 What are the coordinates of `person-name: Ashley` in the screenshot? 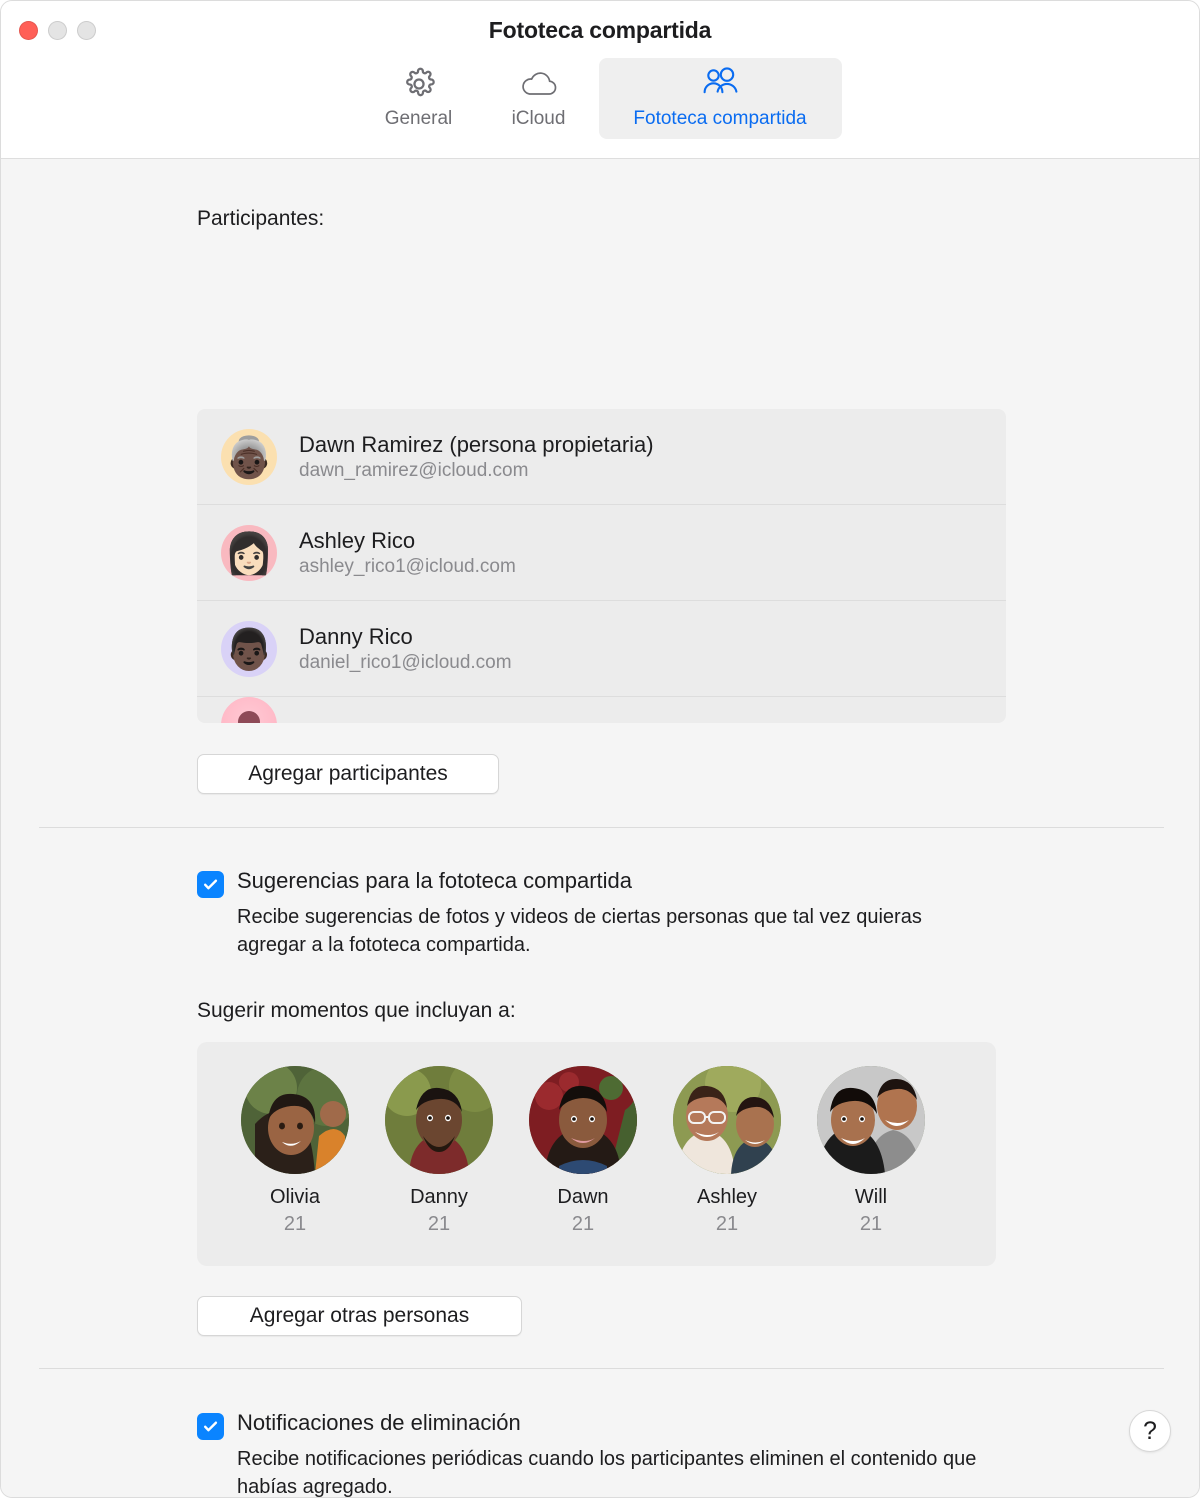 It's located at (727, 1197).